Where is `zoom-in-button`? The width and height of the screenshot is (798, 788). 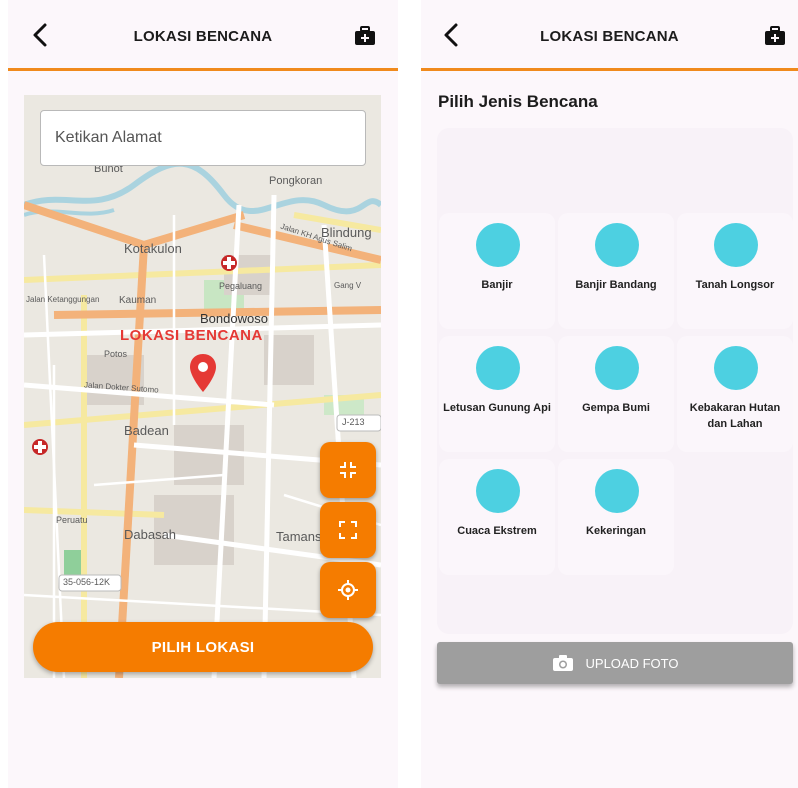 zoom-in-button is located at coordinates (348, 470).